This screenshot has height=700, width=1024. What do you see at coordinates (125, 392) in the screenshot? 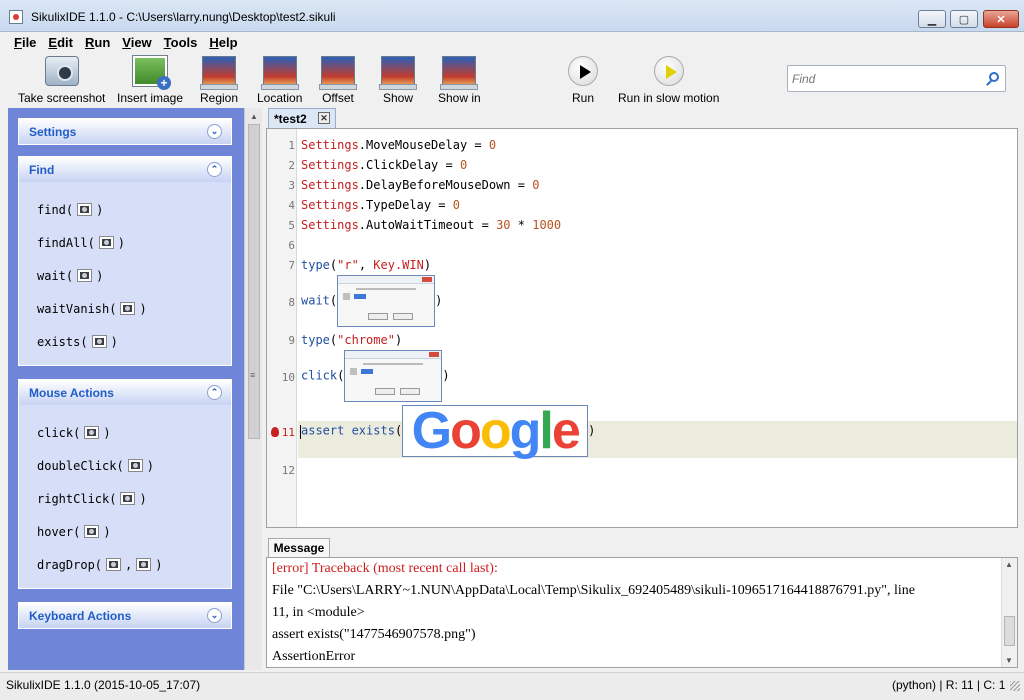
I see `mouse-actions-header: Mouse Actions ⌃` at bounding box center [125, 392].